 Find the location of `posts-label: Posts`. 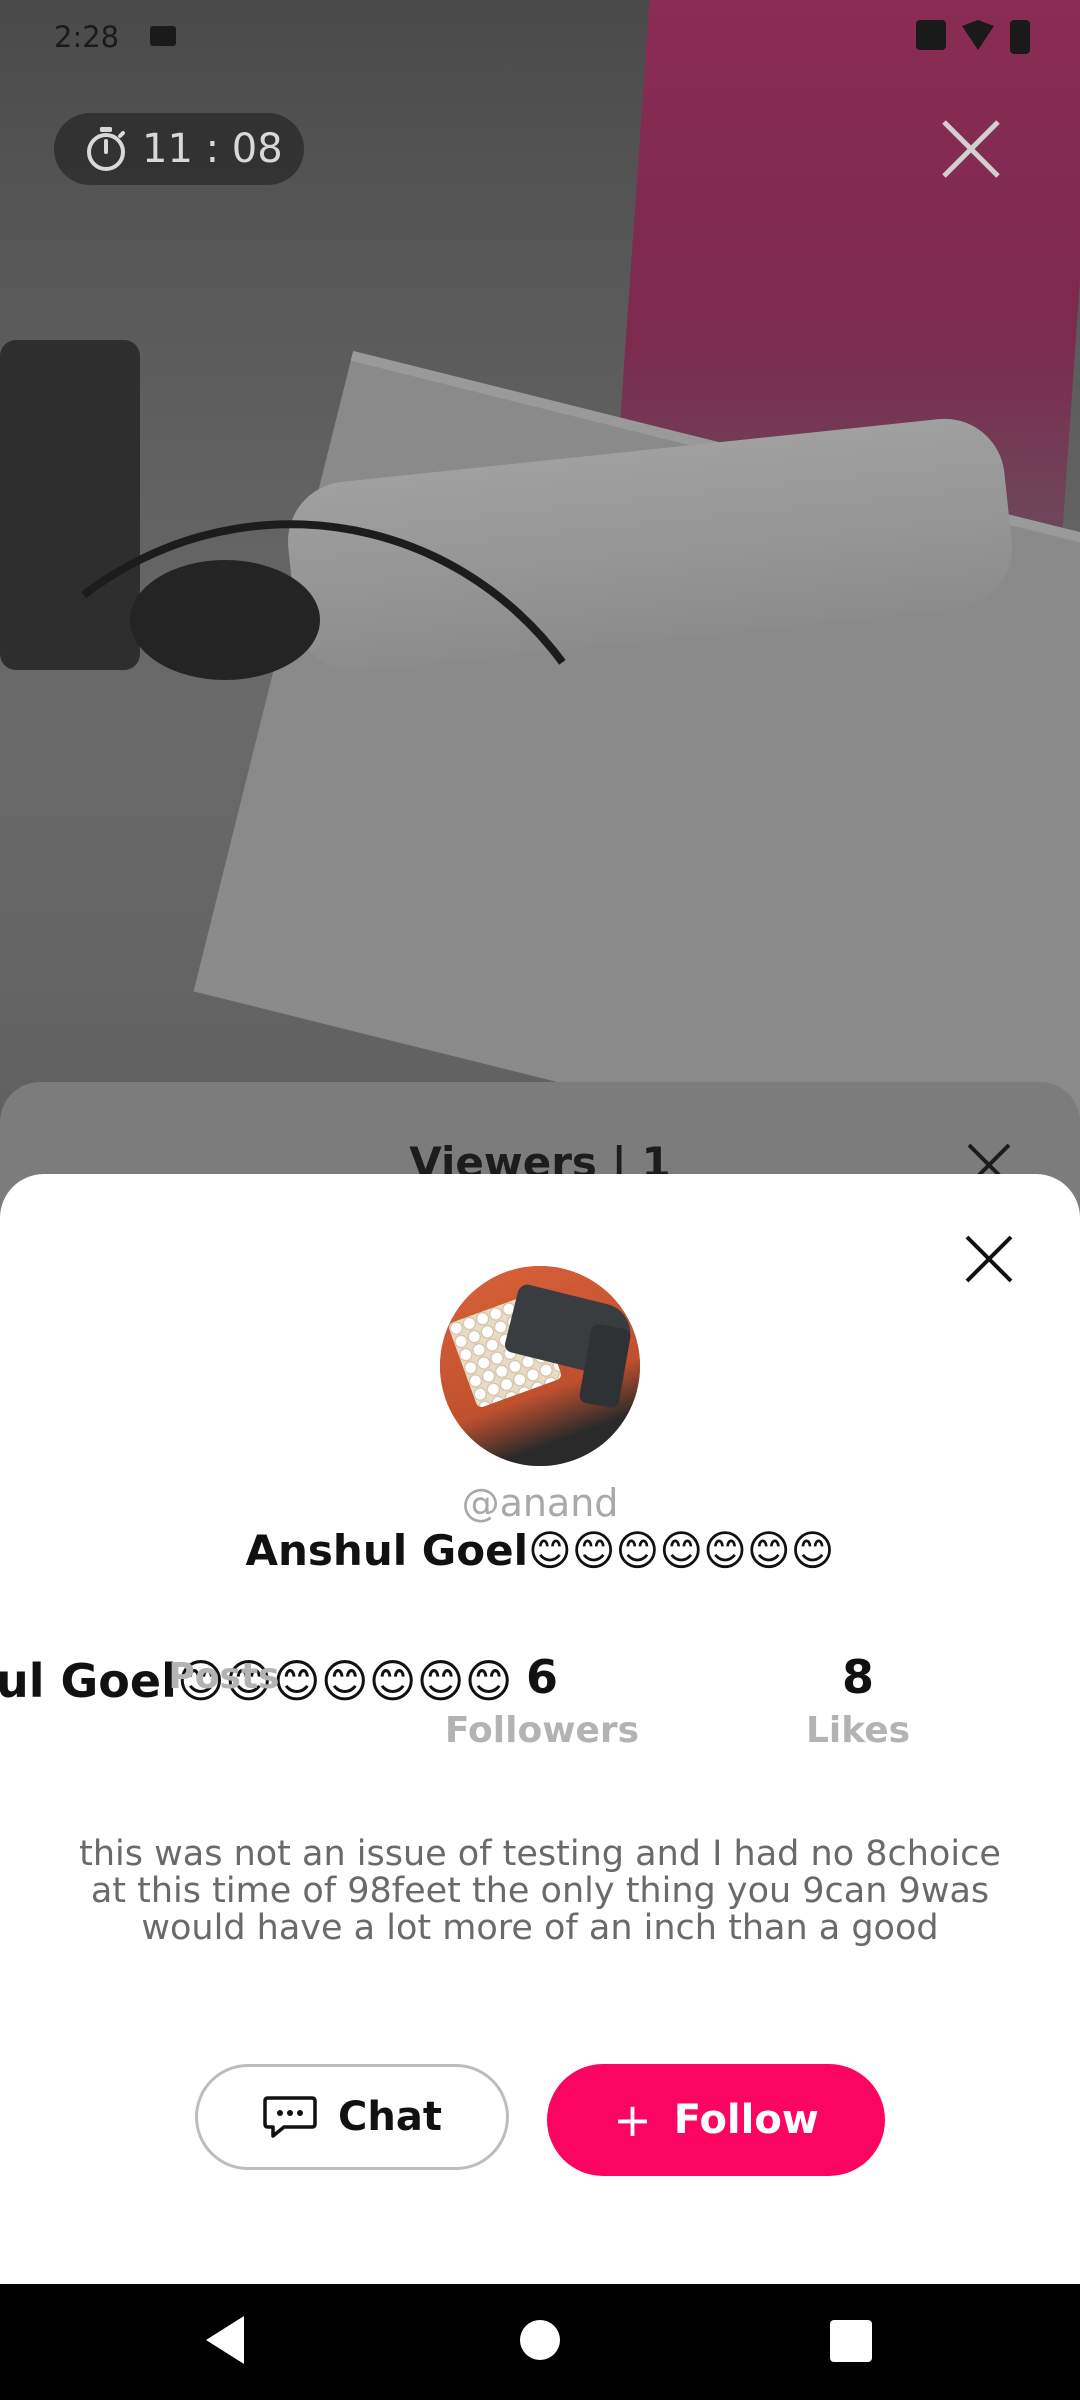

posts-label: Posts is located at coordinates (224, 1676).